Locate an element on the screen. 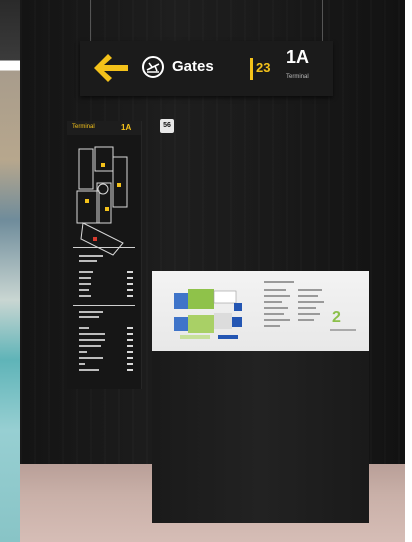 This screenshot has width=412, height=542. left-arrow-icon is located at coordinates (111, 68).